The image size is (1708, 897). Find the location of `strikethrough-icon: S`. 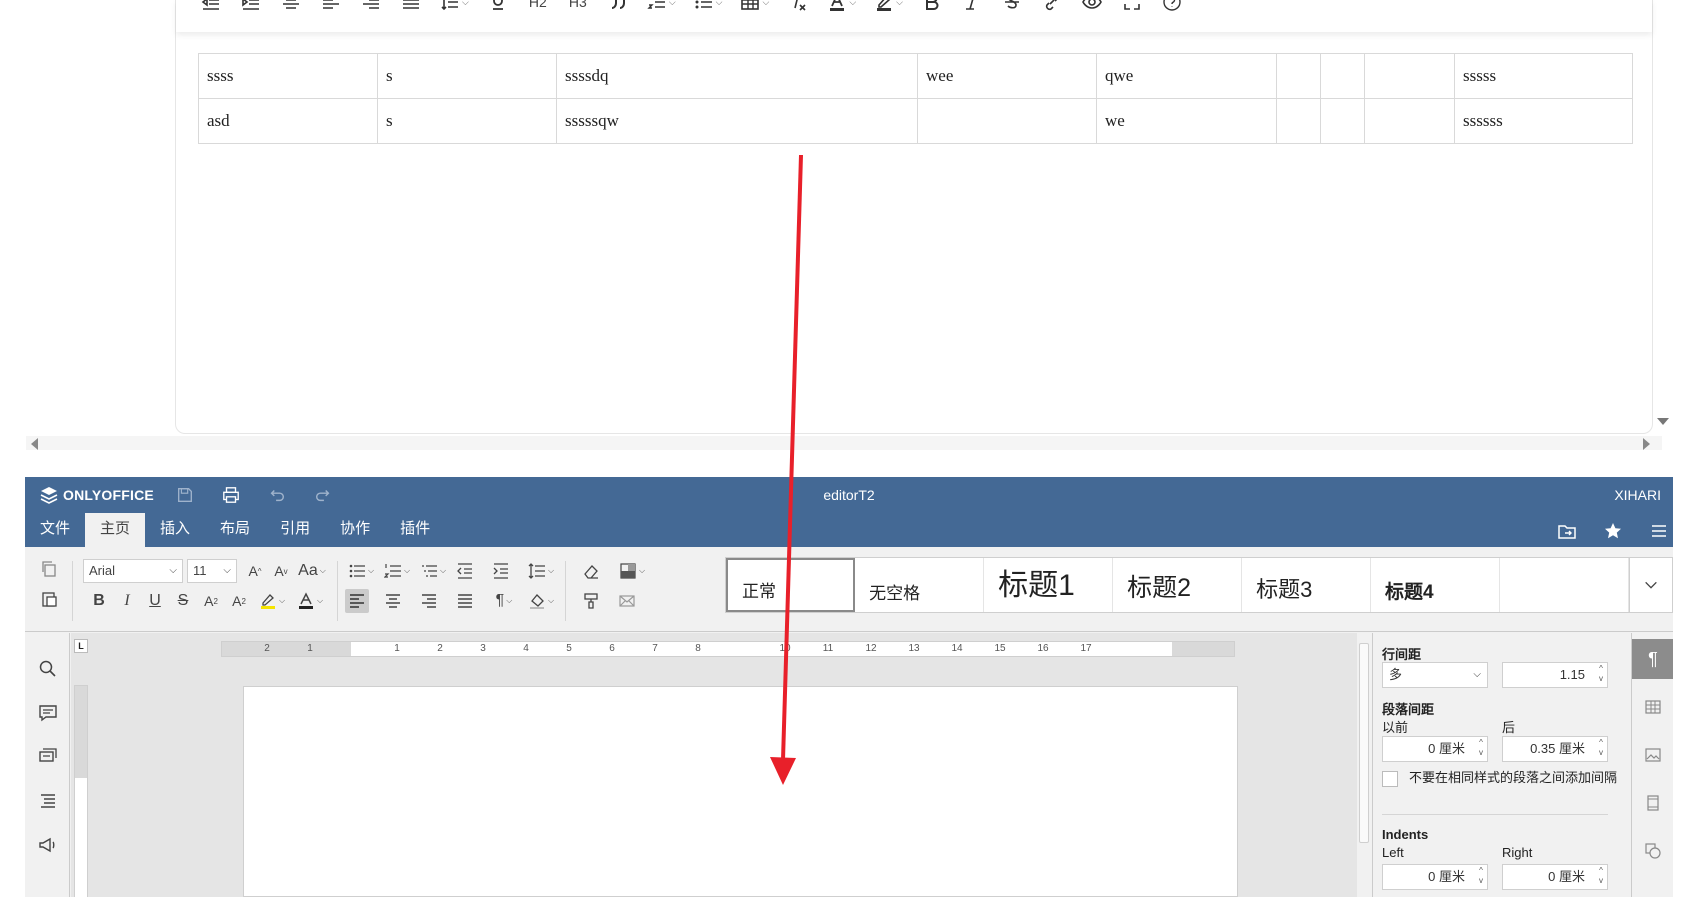

strikethrough-icon: S is located at coordinates (183, 601).